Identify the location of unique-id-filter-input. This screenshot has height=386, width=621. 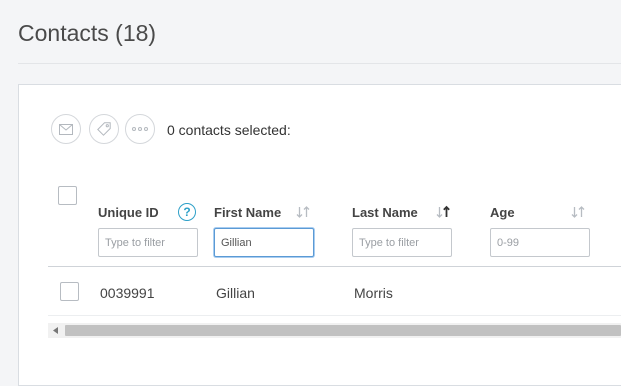
(148, 242).